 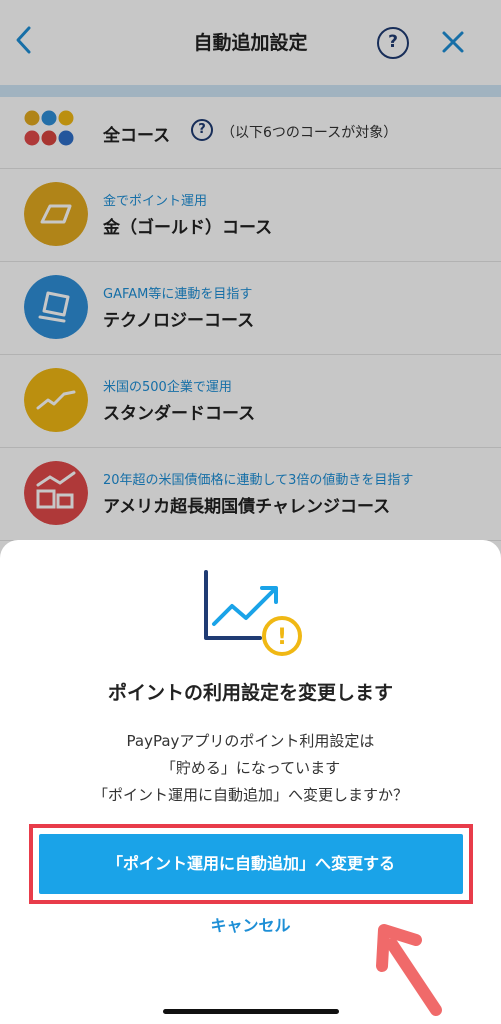 I want to click on pointer-arrow-icon, so click(x=409, y=970).